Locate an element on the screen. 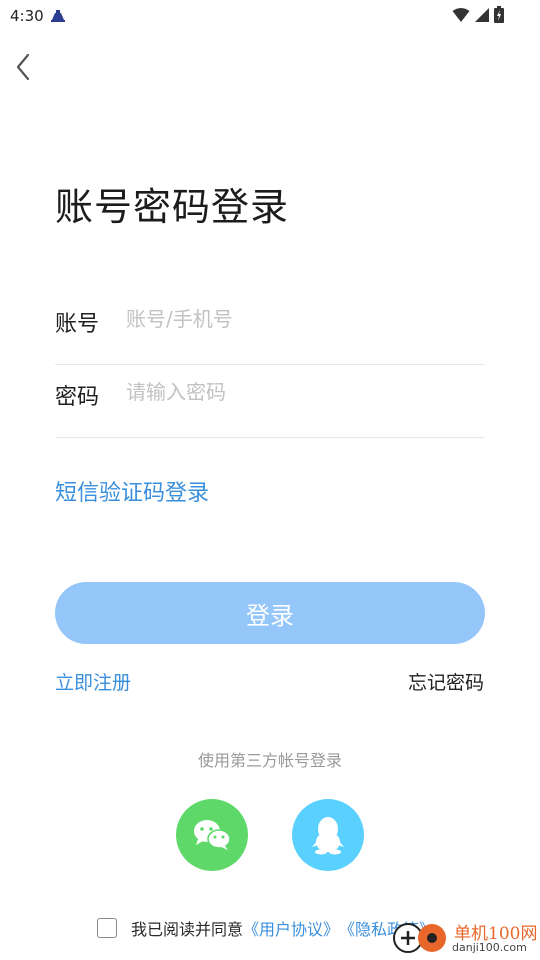  qq-login-button is located at coordinates (328, 835).